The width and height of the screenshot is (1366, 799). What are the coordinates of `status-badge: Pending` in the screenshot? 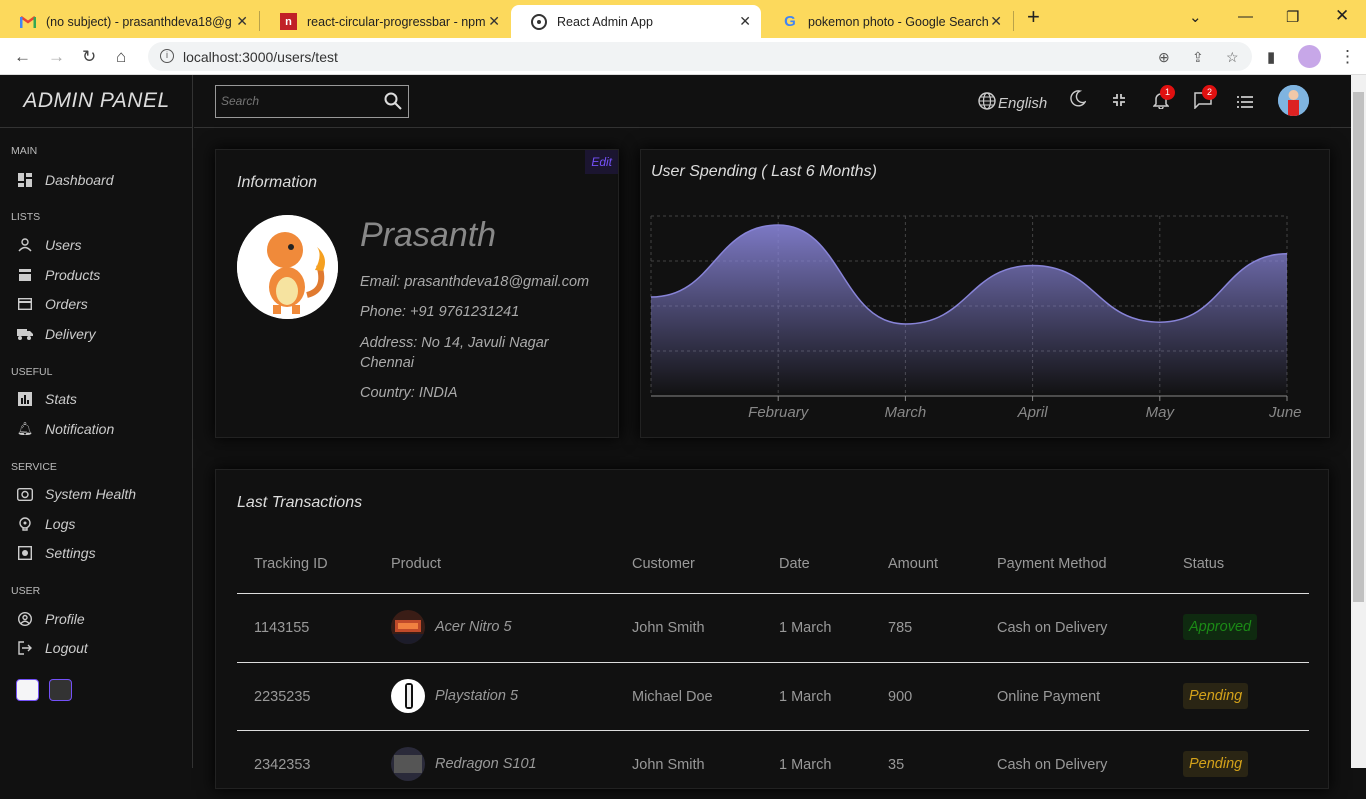 It's located at (1215, 696).